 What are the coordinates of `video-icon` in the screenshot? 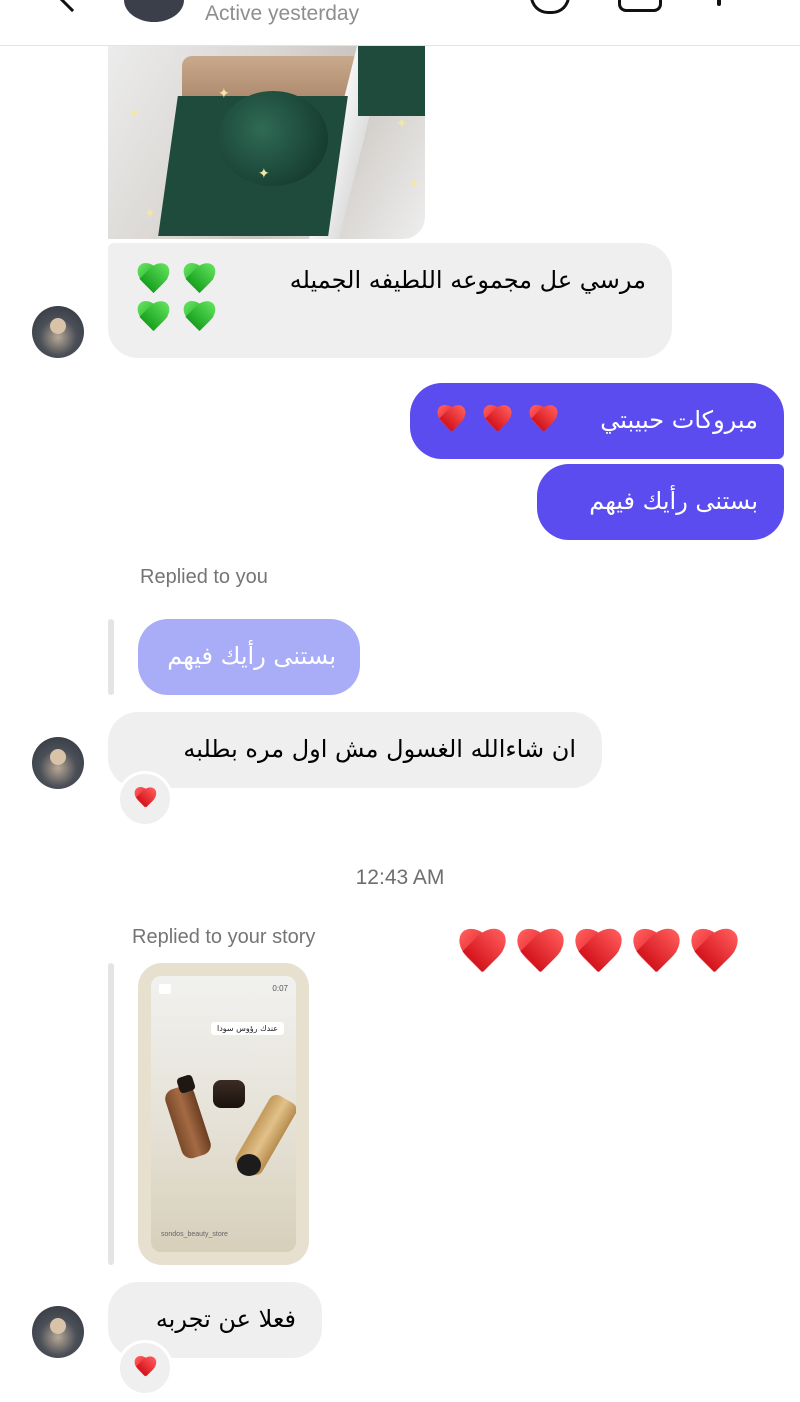 It's located at (640, 6).